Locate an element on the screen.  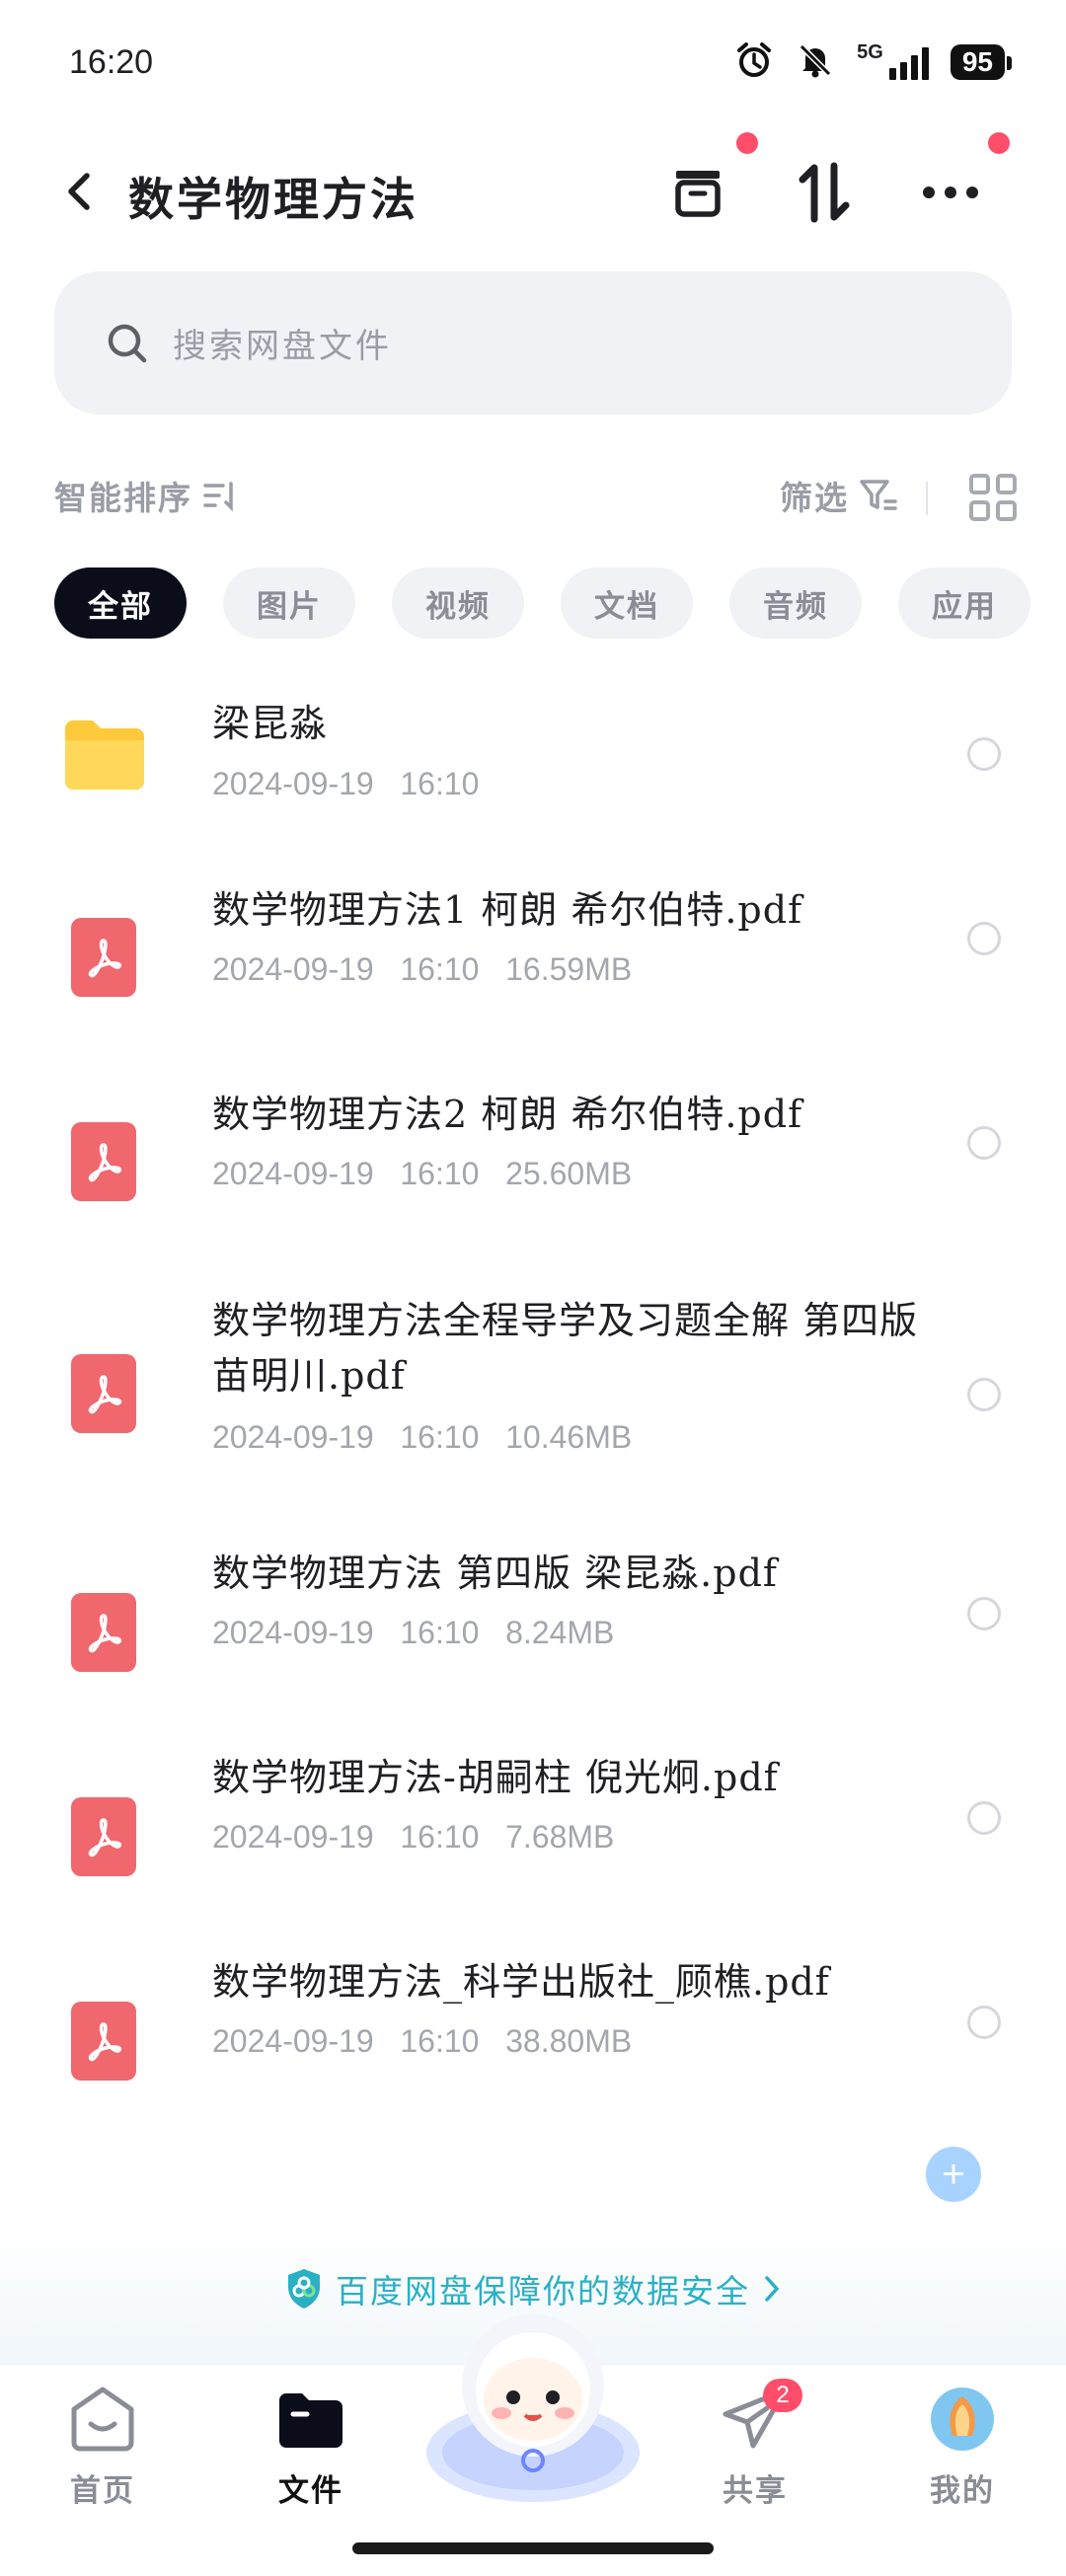
status-icons: 5G 95 is located at coordinates (873, 62).